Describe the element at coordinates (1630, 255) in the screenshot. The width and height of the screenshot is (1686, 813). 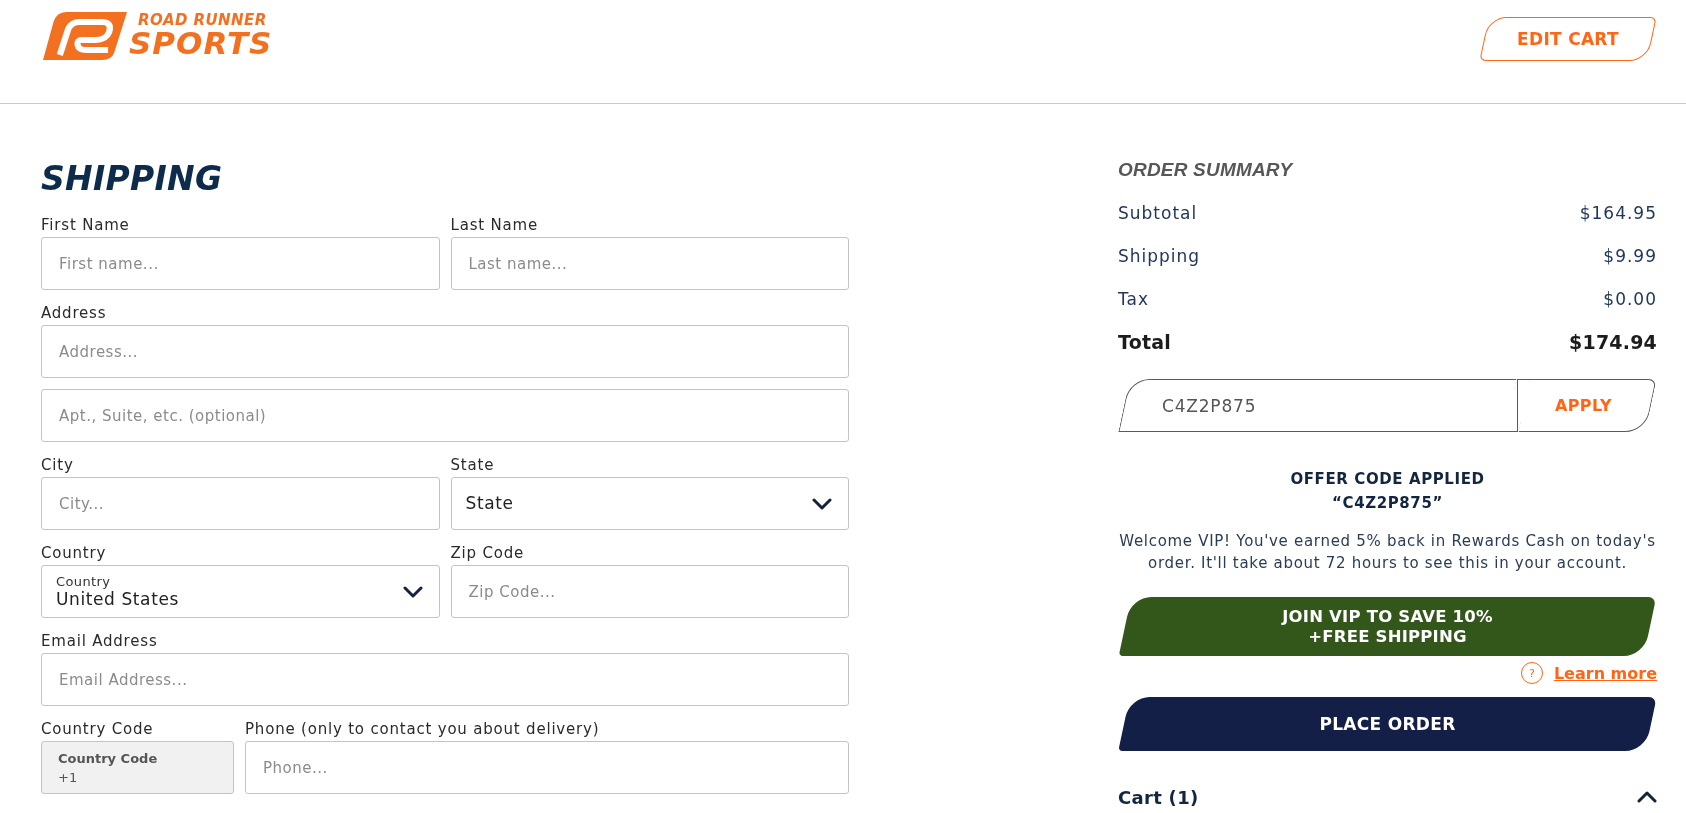
I see `summary-value: $9.99` at that location.